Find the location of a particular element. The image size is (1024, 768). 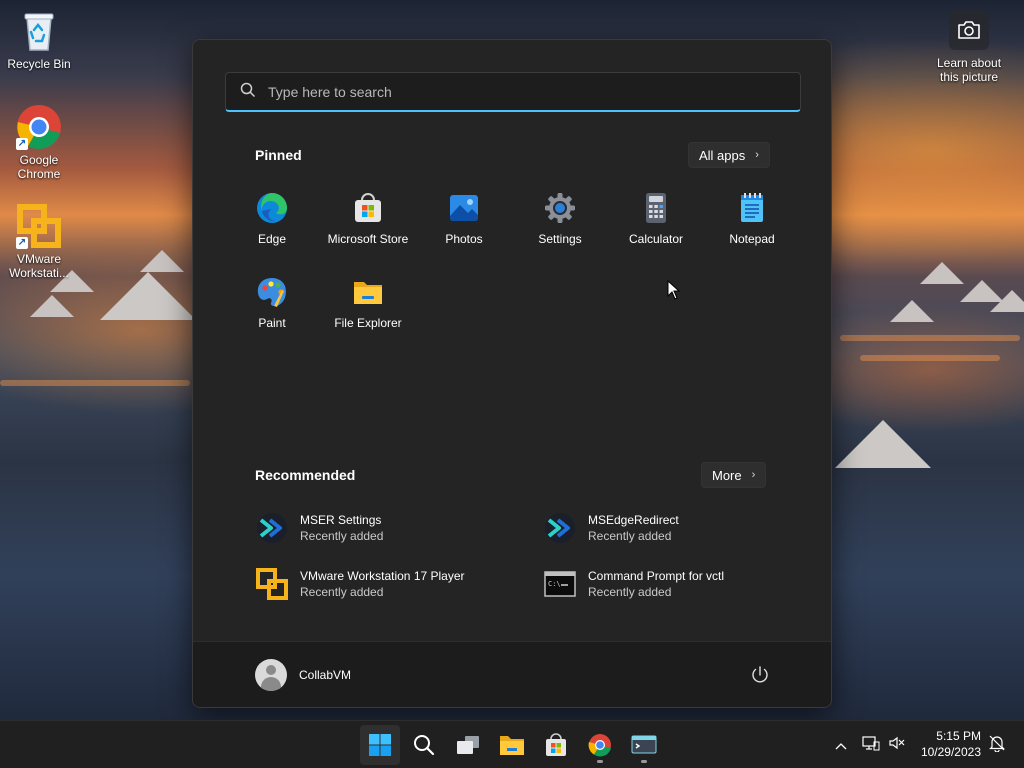

all-apps-button: All apps › is located at coordinates (729, 155).